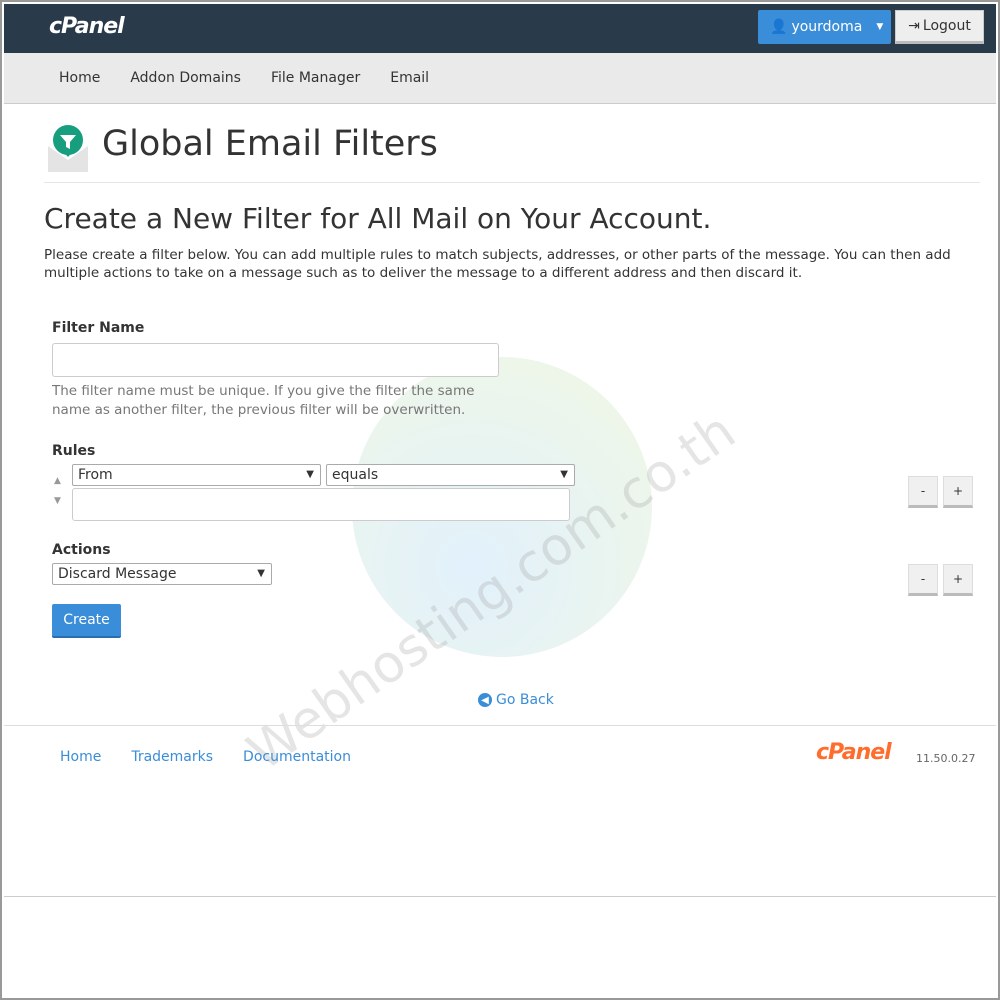 The height and width of the screenshot is (1000, 1000). Describe the element at coordinates (500, 725) in the screenshot. I see `footer-divider` at that location.